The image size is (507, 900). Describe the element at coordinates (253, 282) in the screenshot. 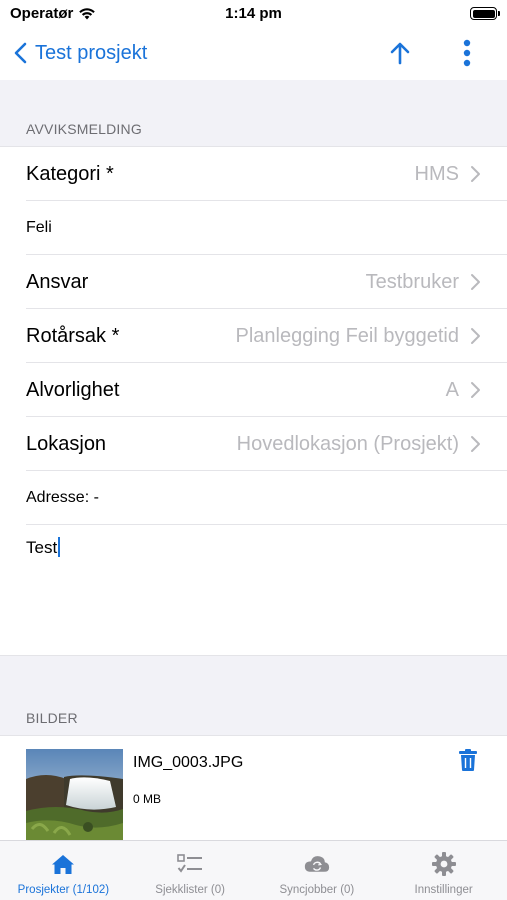

I see `responsible-row: Ansvar Testbruker` at that location.